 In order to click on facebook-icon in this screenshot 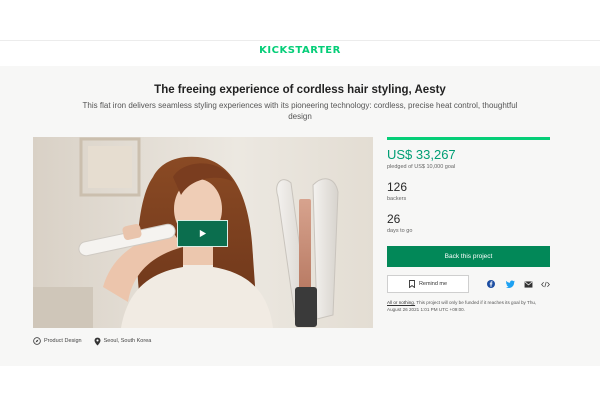, I will do `click(491, 284)`.